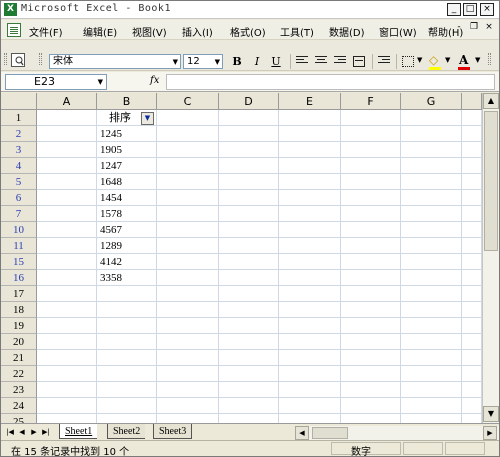  I want to click on menu-insert: 插入(I), so click(197, 31).